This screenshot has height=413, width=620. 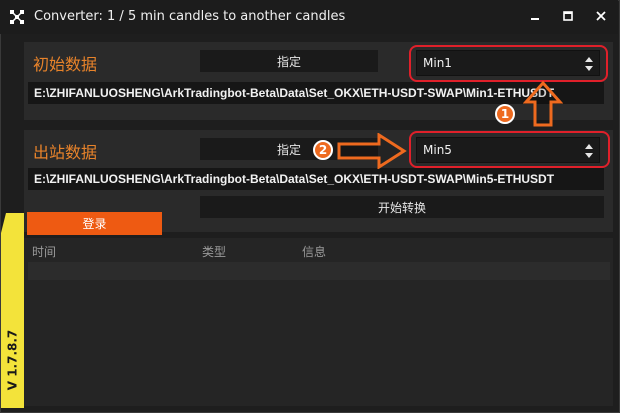 What do you see at coordinates (509, 149) in the screenshot?
I see `highlight-output-select` at bounding box center [509, 149].